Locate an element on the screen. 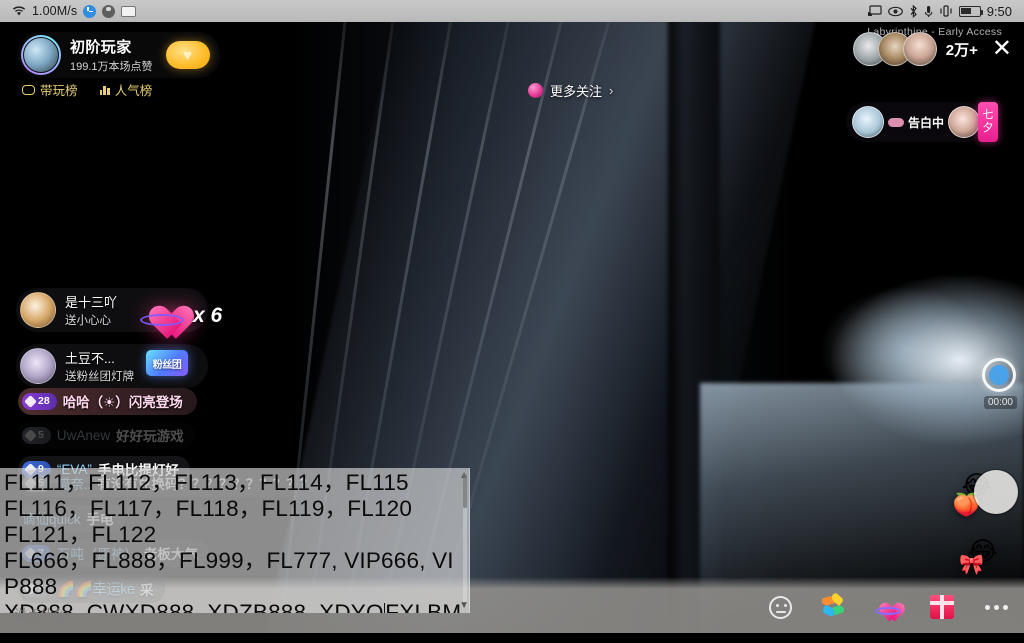 The image size is (1024, 643). account-icon is located at coordinates (109, 11).